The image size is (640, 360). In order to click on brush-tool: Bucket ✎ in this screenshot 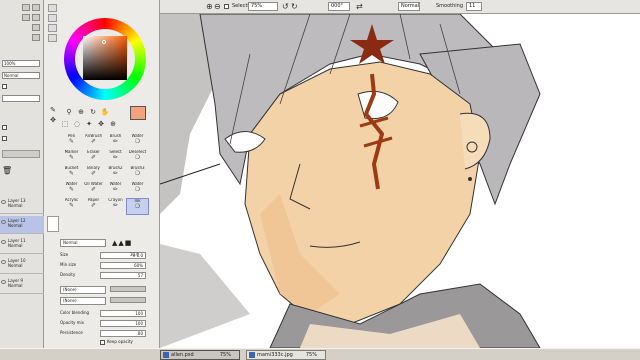, I will do `click(71, 174)`.